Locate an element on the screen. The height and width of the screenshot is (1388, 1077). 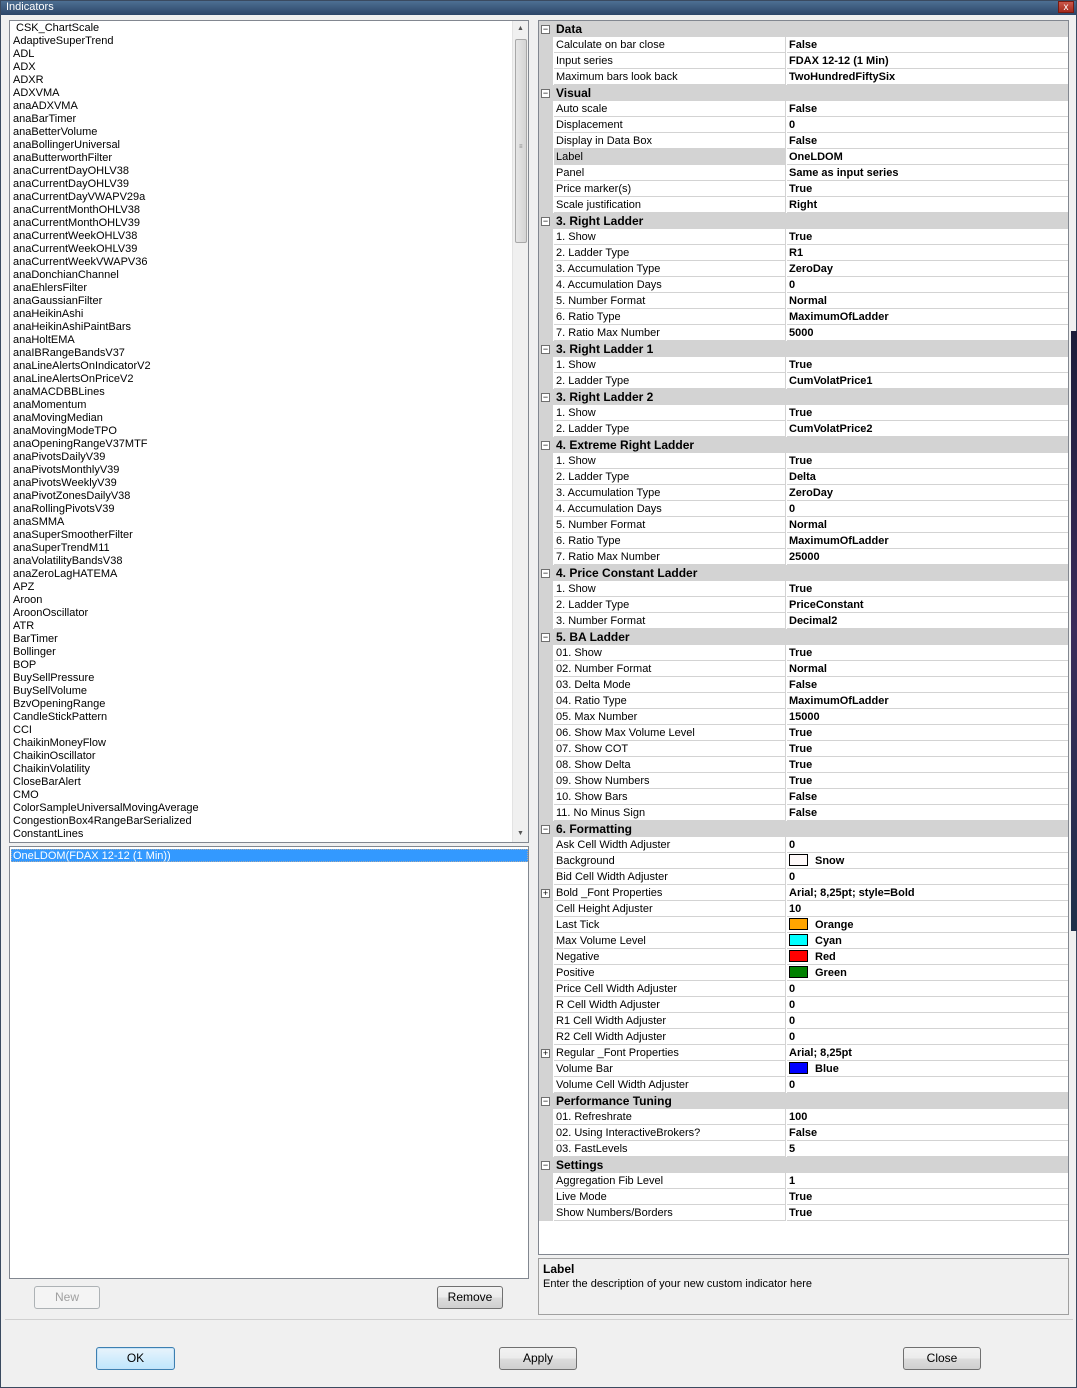
property-name: Negative is located at coordinates (670, 957).